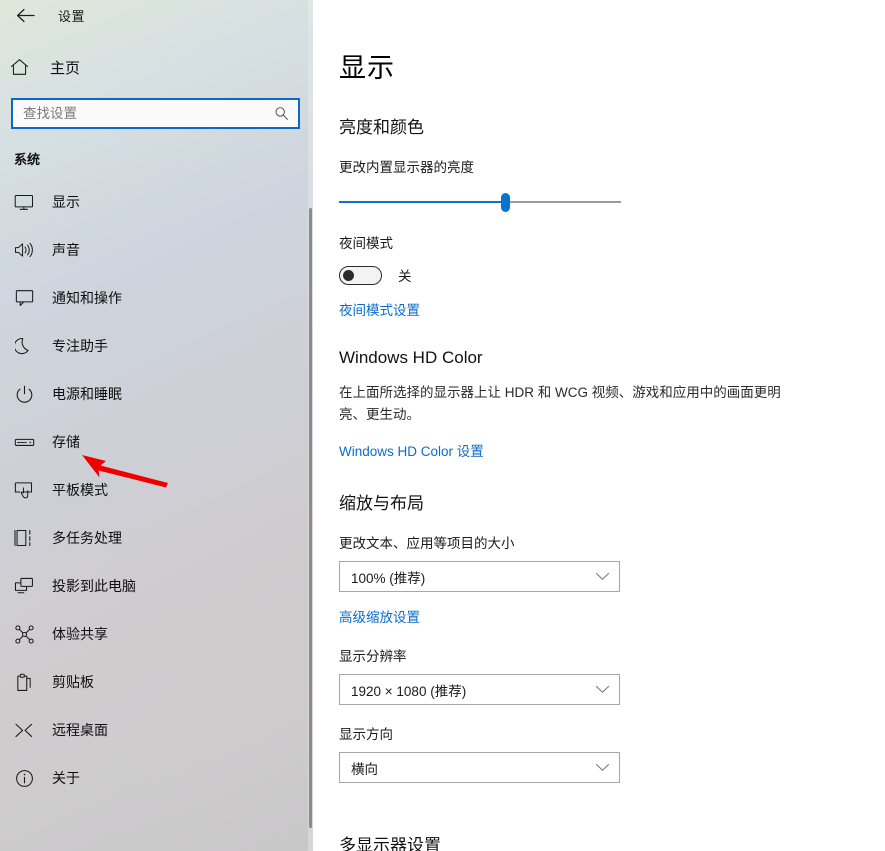  Describe the element at coordinates (156, 67) in the screenshot. I see `sidebar-item-home: 主页` at that location.